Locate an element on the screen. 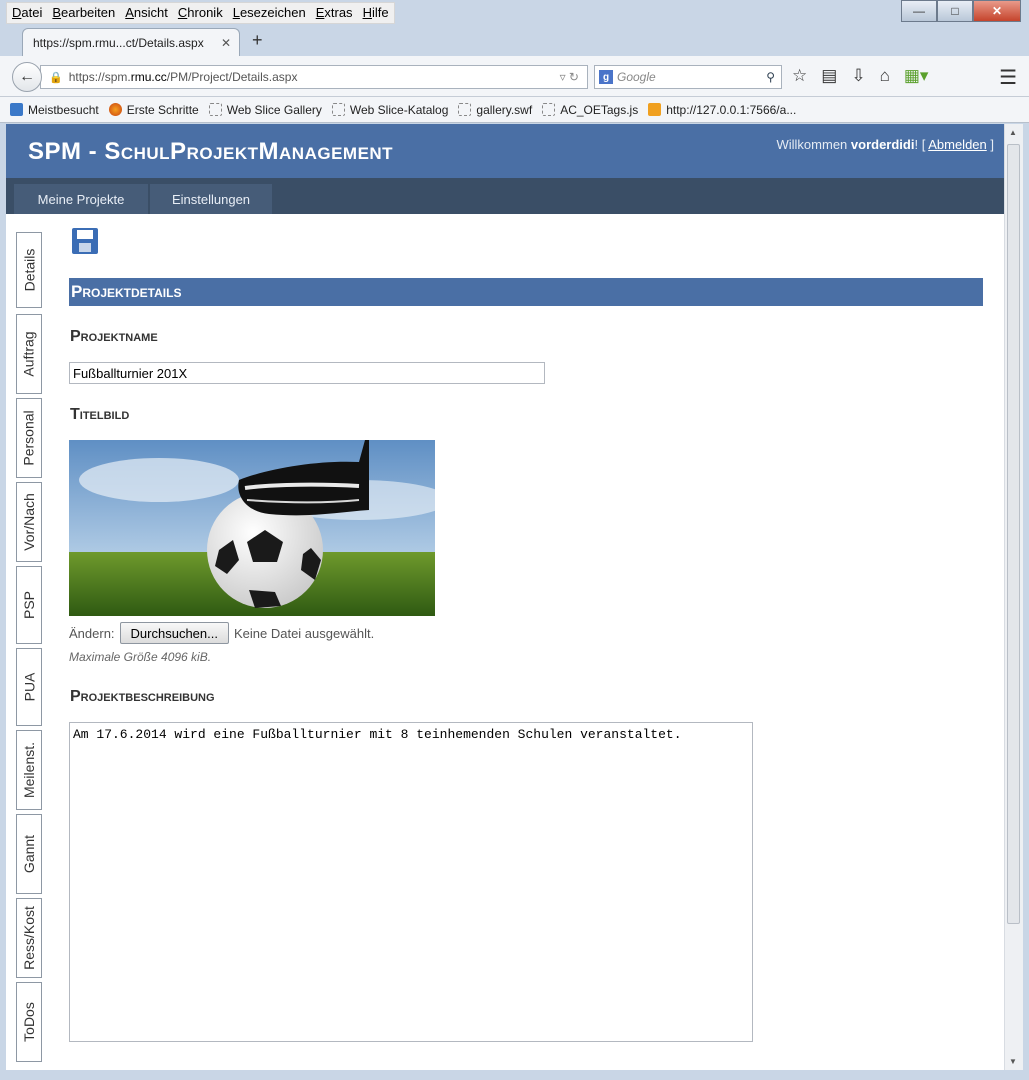 Image resolution: width=1029 pixels, height=1080 pixels. tab-strip: https://spm.rmu...ct/Details.aspx ✕ + is located at coordinates (514, 41).